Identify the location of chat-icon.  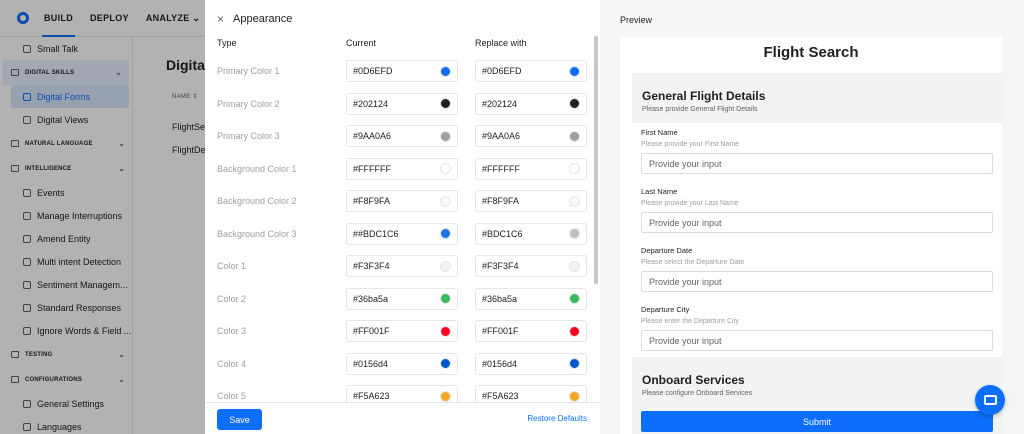
(990, 400).